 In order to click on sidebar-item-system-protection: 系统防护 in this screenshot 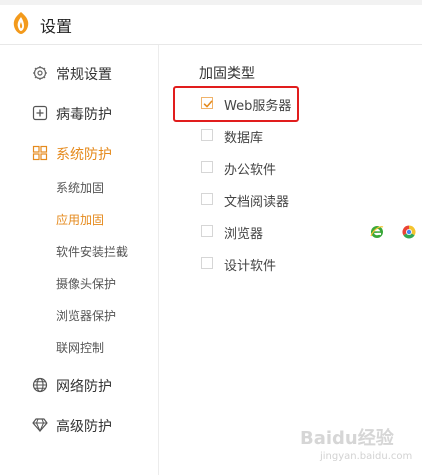, I will do `click(79, 153)`.